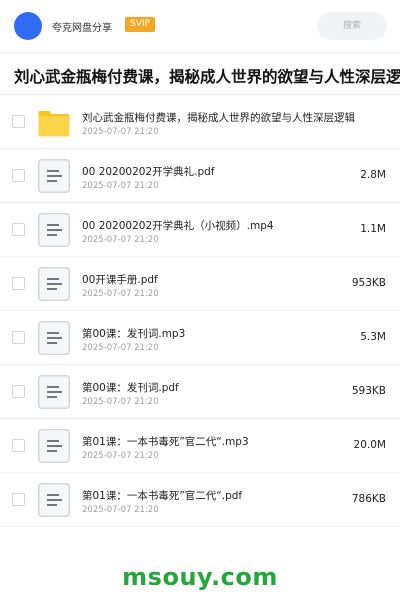 Image resolution: width=400 pixels, height=600 pixels. Describe the element at coordinates (207, 77) in the screenshot. I see `page-title: 刘心武金瓶梅付费课，揭秘成人世界的欲望与人性深层逻辑` at that location.